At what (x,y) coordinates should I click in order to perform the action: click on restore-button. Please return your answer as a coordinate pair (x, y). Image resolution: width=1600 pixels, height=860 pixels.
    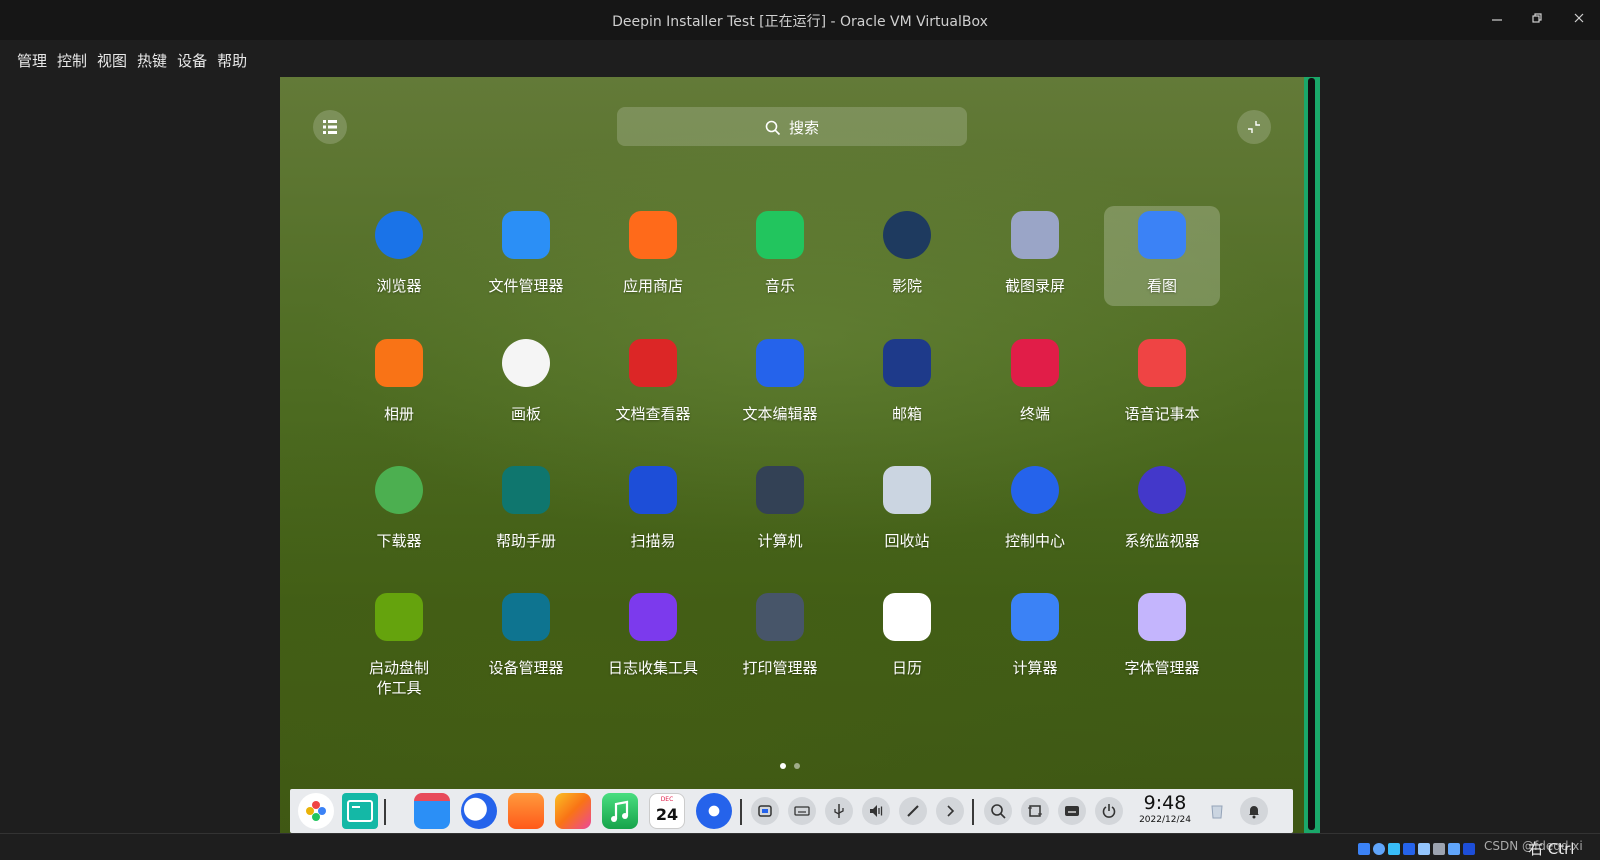
    Looking at the image, I should click on (1537, 20).